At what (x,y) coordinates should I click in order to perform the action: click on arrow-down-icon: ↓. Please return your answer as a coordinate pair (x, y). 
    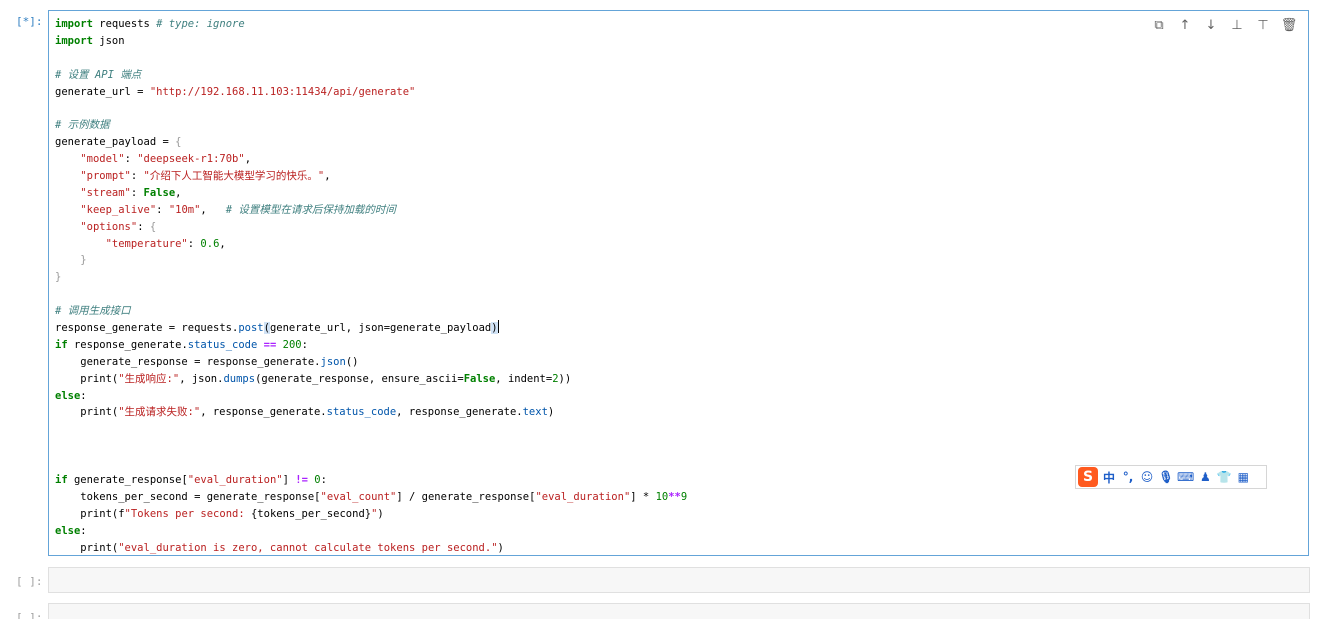
    Looking at the image, I should click on (1211, 25).